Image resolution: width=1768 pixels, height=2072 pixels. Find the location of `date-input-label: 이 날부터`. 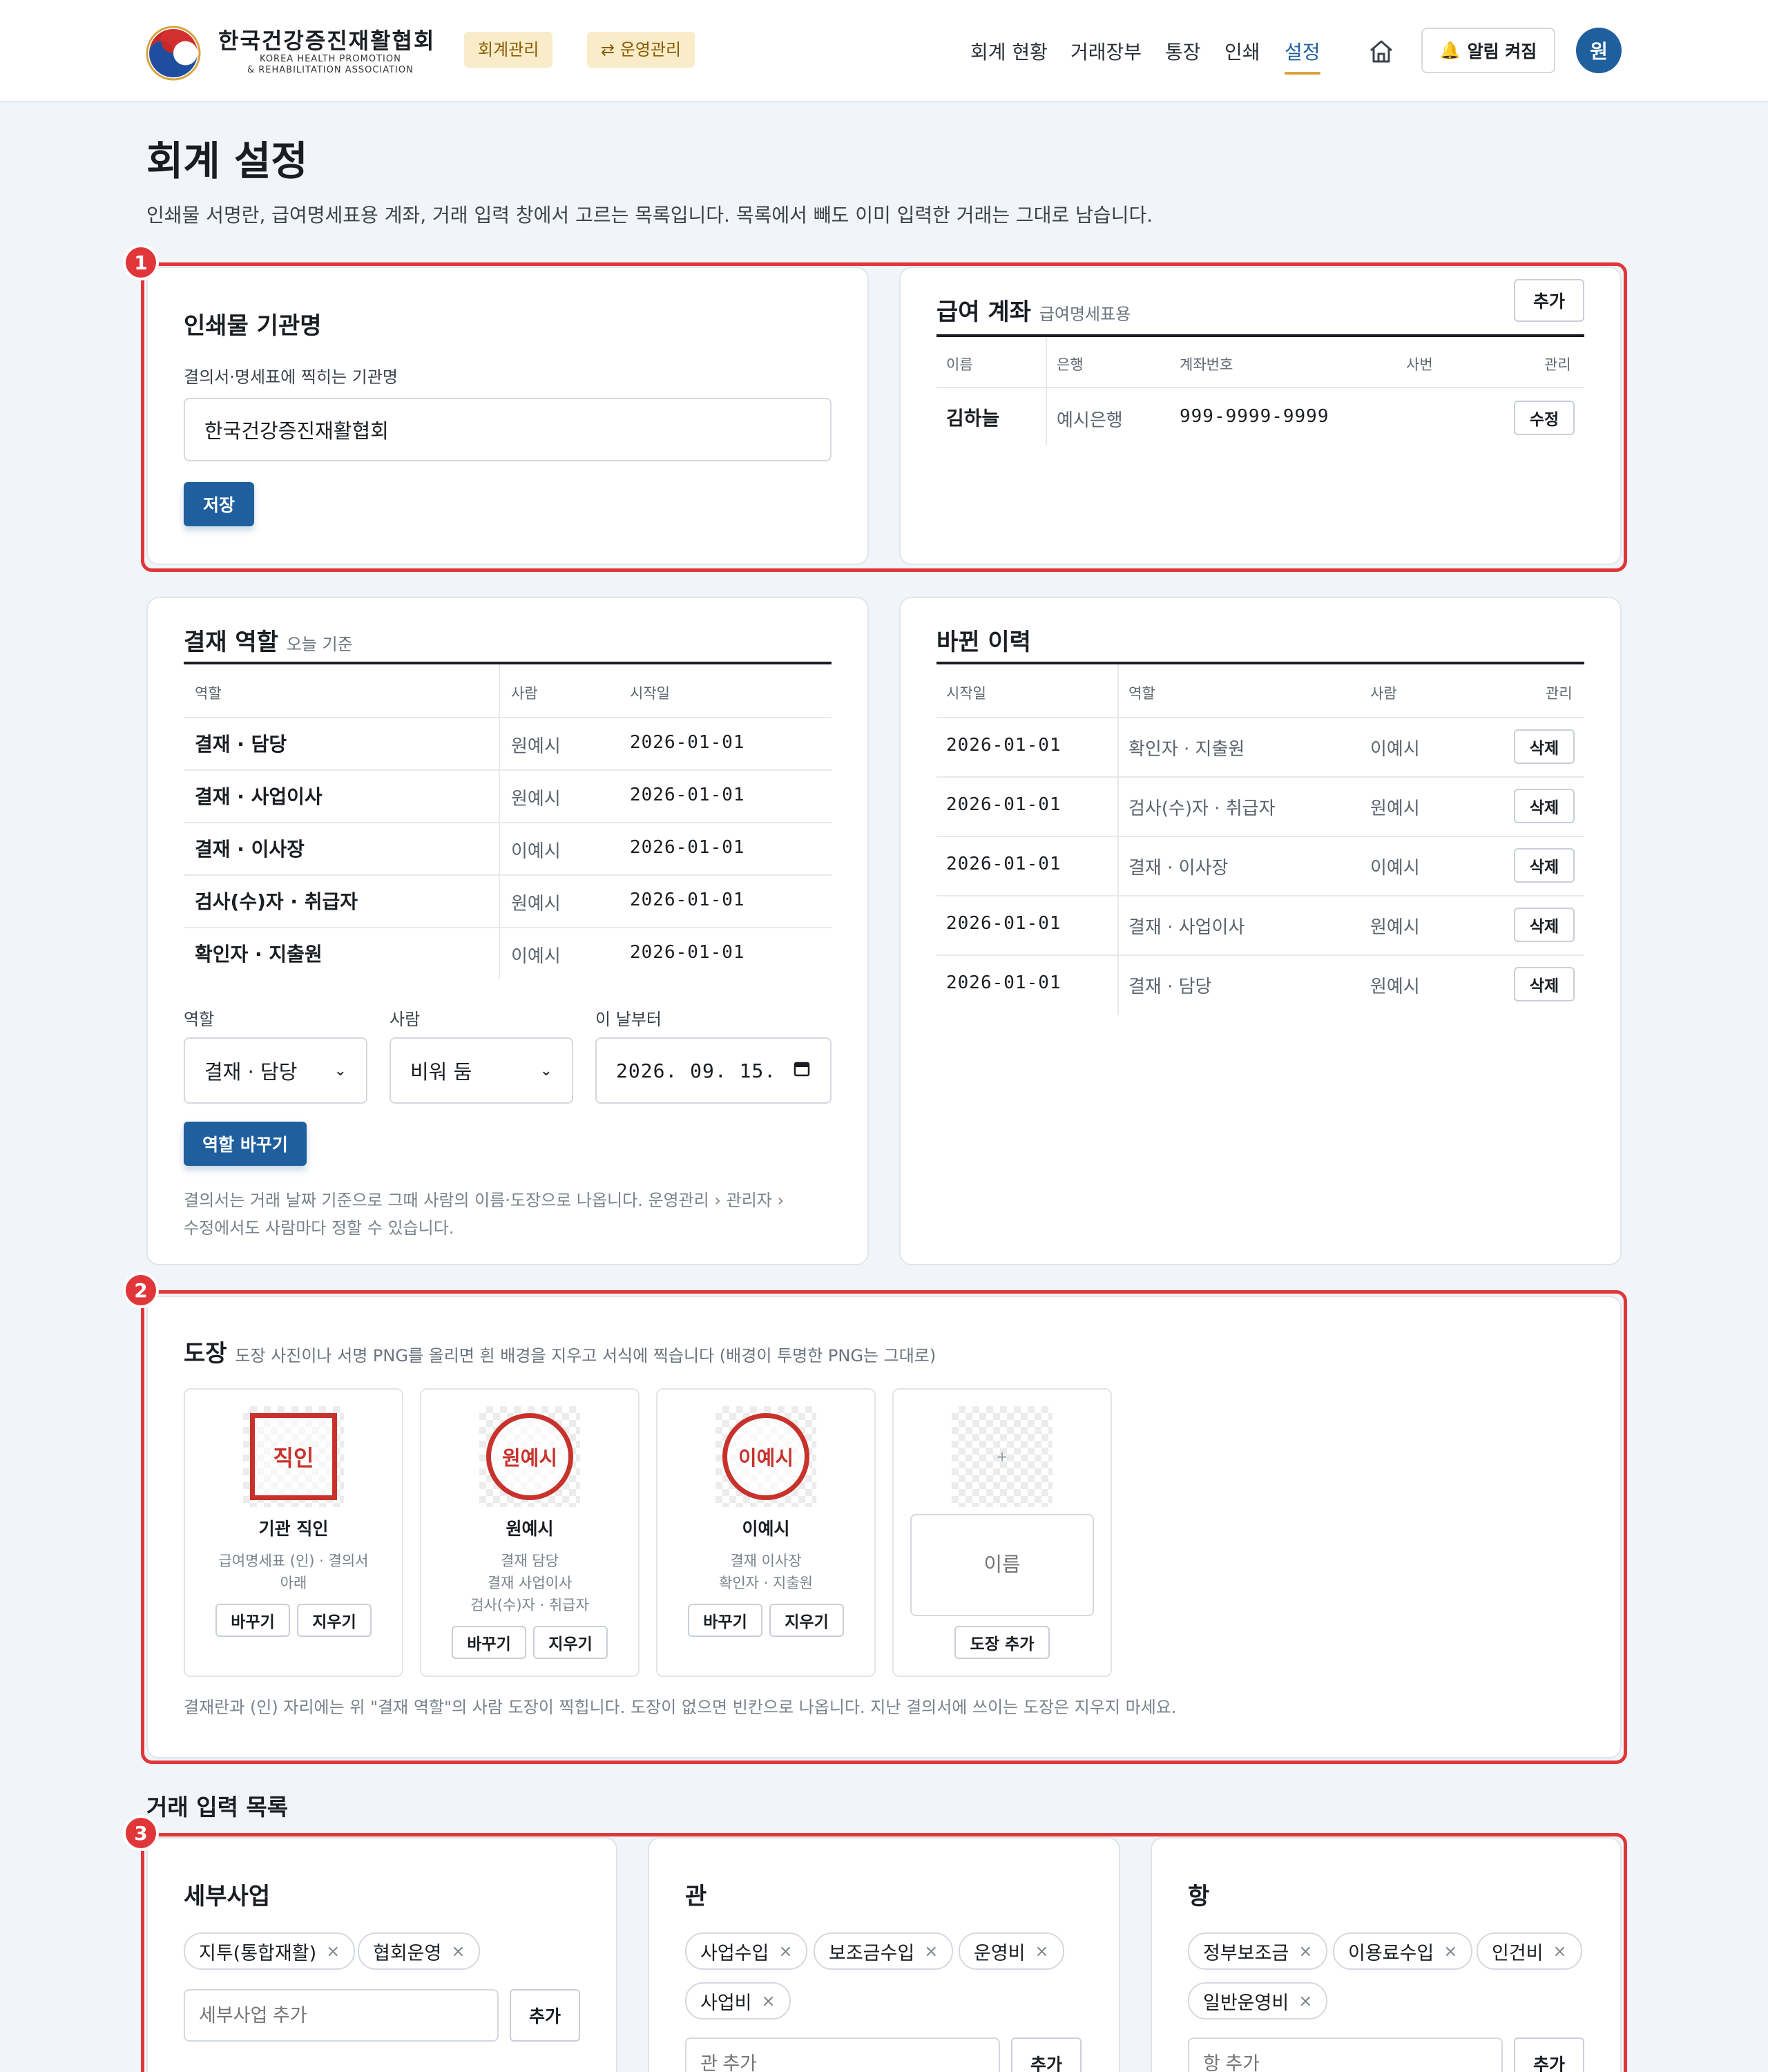

date-input-label: 이 날부터 is located at coordinates (628, 1019).